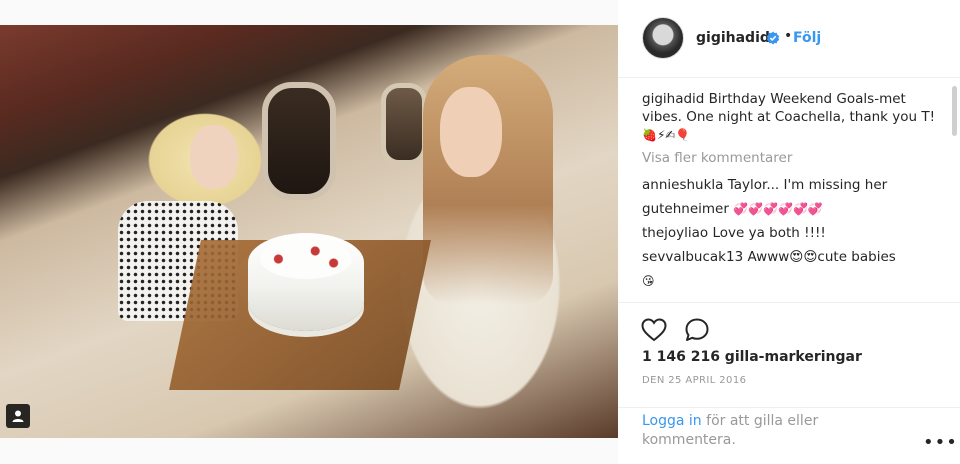  Describe the element at coordinates (807, 185) in the screenshot. I see `comment-text: Taylor... I'm missing her` at that location.